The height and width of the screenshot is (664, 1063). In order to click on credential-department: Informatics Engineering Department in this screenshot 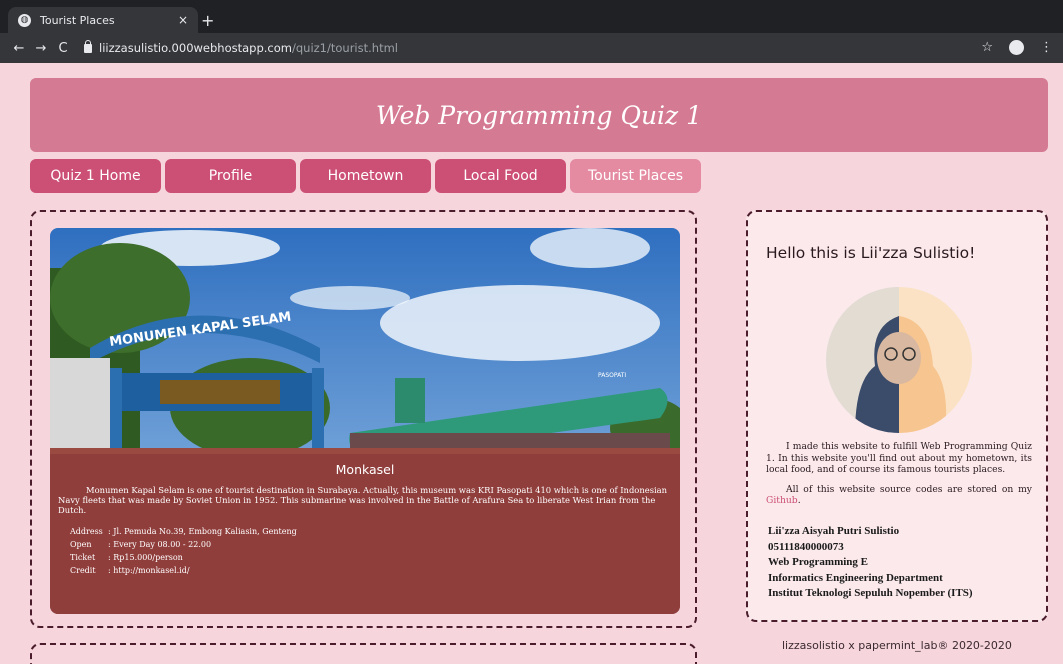, I will do `click(855, 577)`.